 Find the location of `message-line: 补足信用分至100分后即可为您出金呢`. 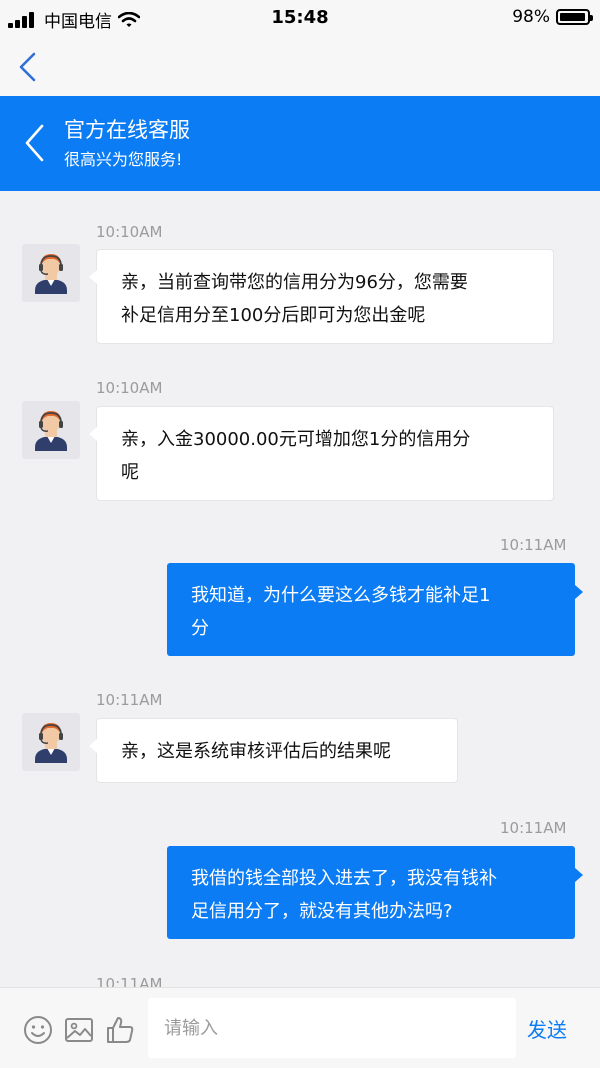

message-line: 补足信用分至100分后即可为您出金呢 is located at coordinates (273, 315).